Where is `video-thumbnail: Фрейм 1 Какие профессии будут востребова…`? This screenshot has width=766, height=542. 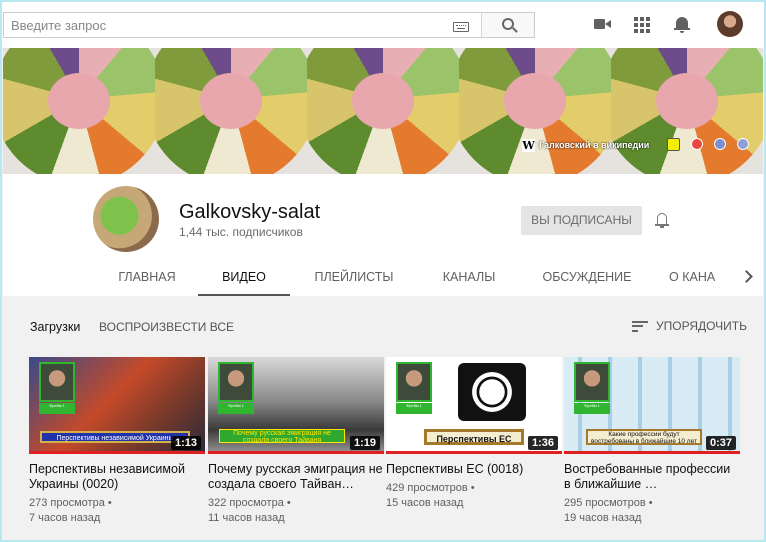
video-thumbnail: Фрейм 1 Какие профессии будут востребова… is located at coordinates (652, 405).